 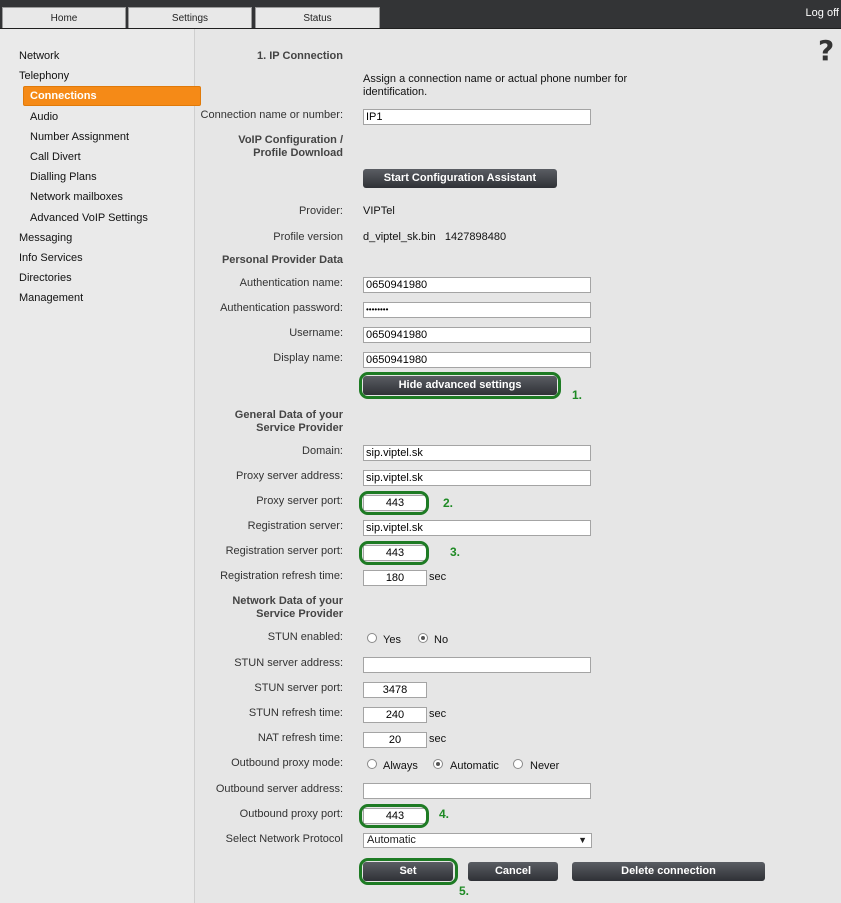 I want to click on sidebar-item-telephony: Telephony, so click(x=44, y=76).